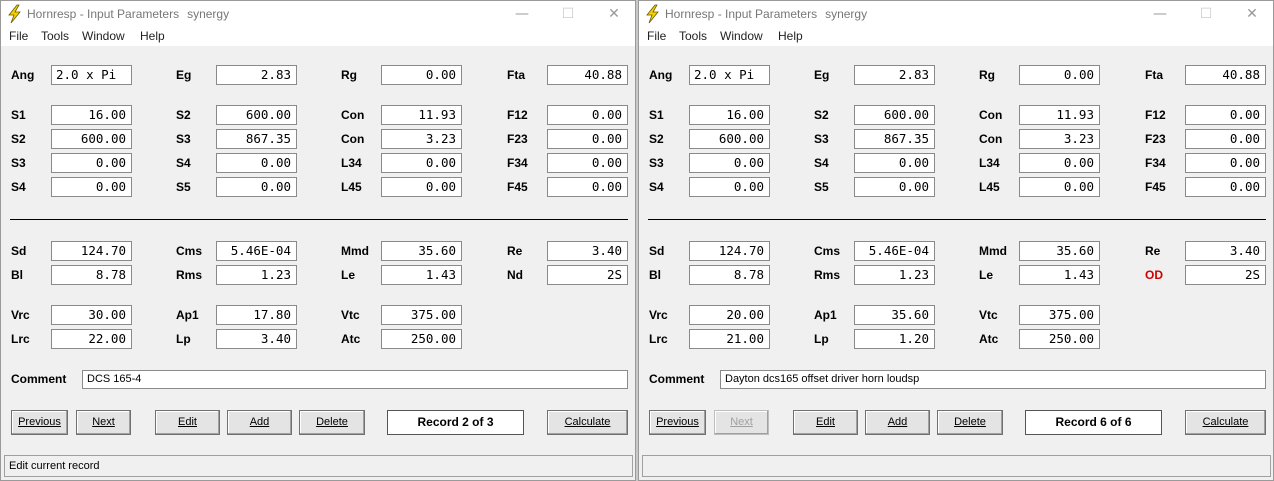 The width and height of the screenshot is (1274, 481). What do you see at coordinates (103, 422) in the screenshot?
I see `next-button: Next` at bounding box center [103, 422].